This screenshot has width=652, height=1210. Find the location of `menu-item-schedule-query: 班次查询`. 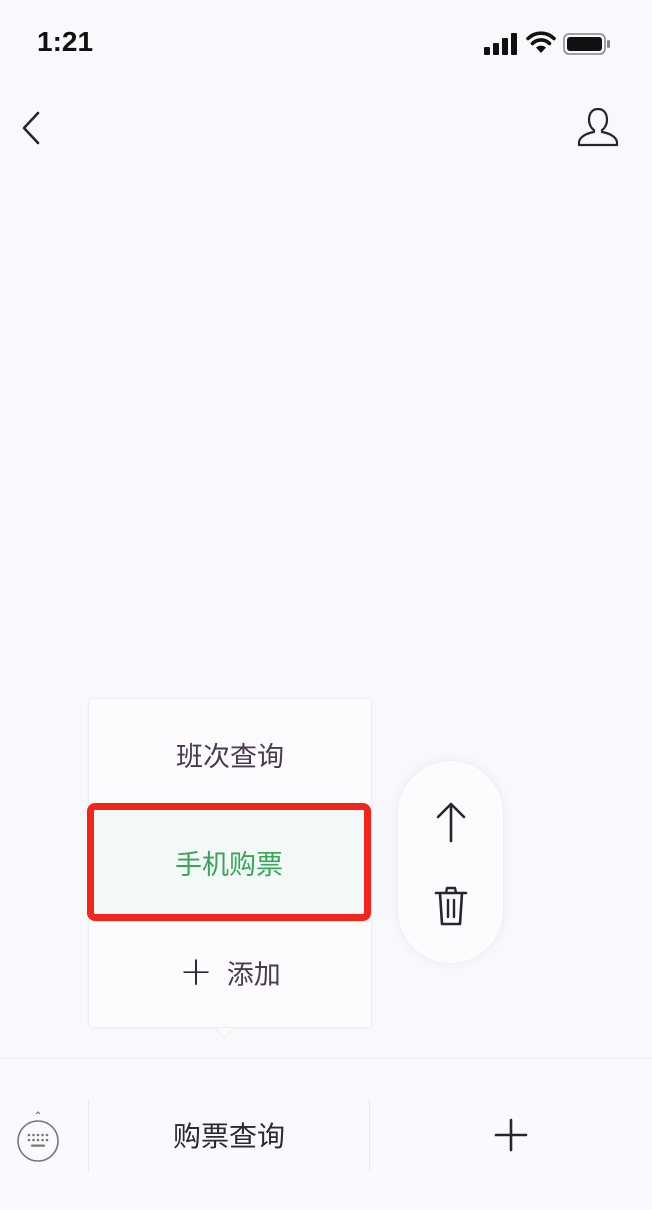

menu-item-schedule-query: 班次查询 is located at coordinates (230, 754).